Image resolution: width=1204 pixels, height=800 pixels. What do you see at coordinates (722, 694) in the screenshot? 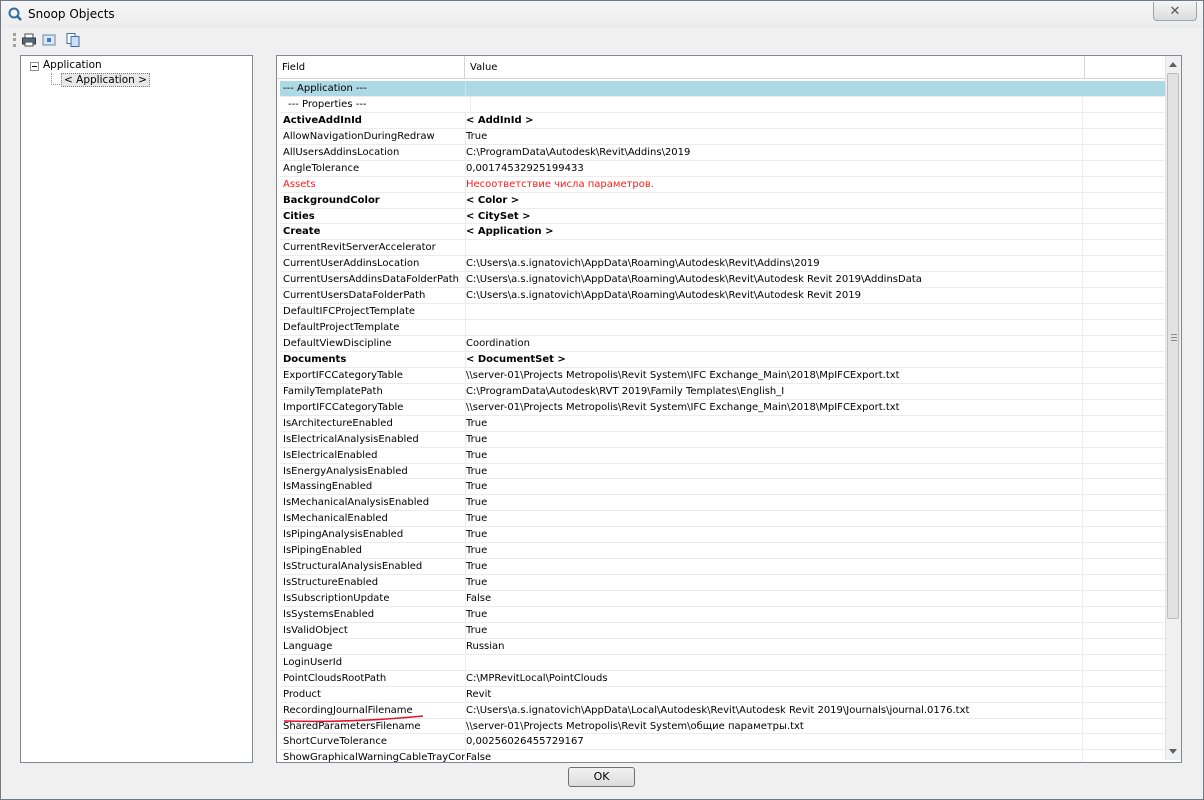
I see `table-row: Product Revit` at bounding box center [722, 694].